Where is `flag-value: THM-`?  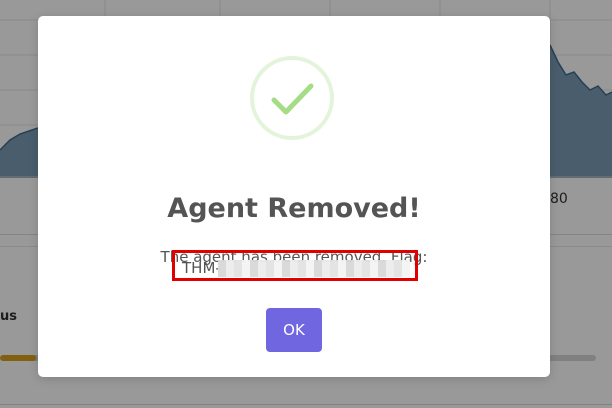 flag-value: THM- is located at coordinates (201, 268).